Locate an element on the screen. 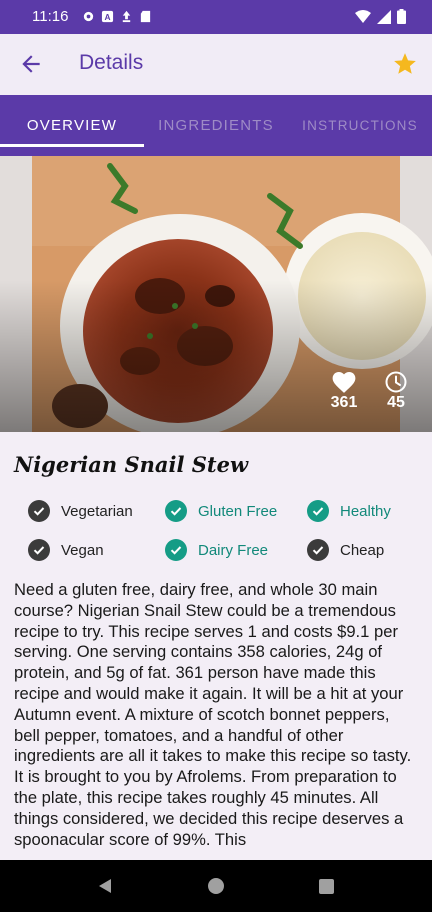 This screenshot has height=912, width=432. nav-recents-icon is located at coordinates (326, 886).